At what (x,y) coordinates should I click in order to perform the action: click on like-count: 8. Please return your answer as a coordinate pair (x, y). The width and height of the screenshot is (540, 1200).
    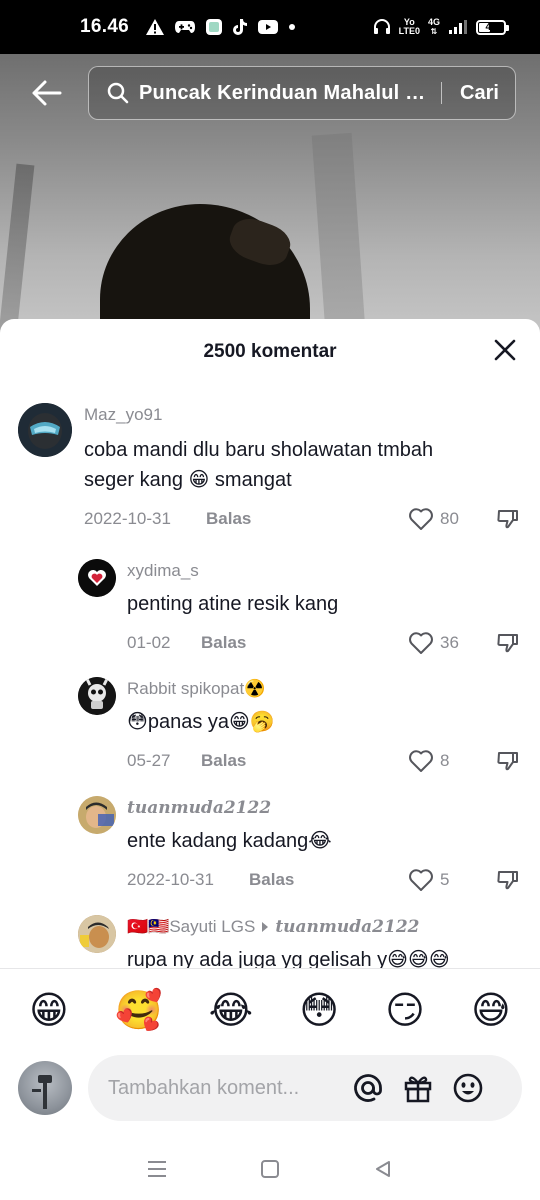
    Looking at the image, I should click on (445, 760).